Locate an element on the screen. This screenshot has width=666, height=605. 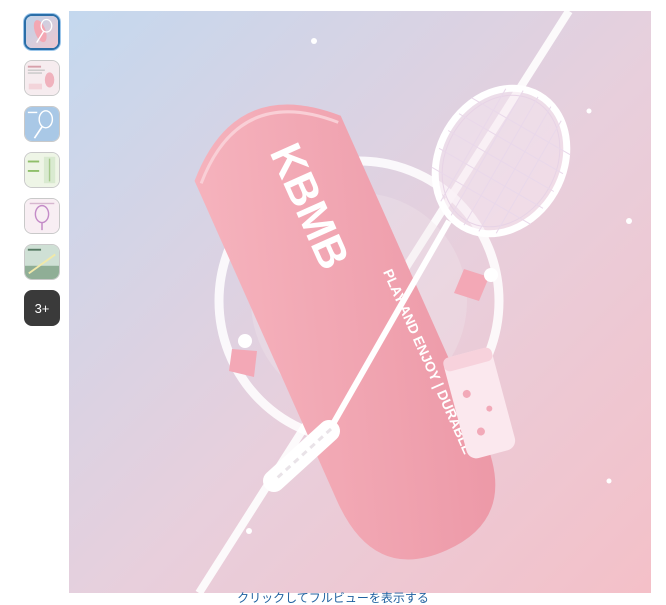
racket-thumbnail-image is located at coordinates (42, 32).